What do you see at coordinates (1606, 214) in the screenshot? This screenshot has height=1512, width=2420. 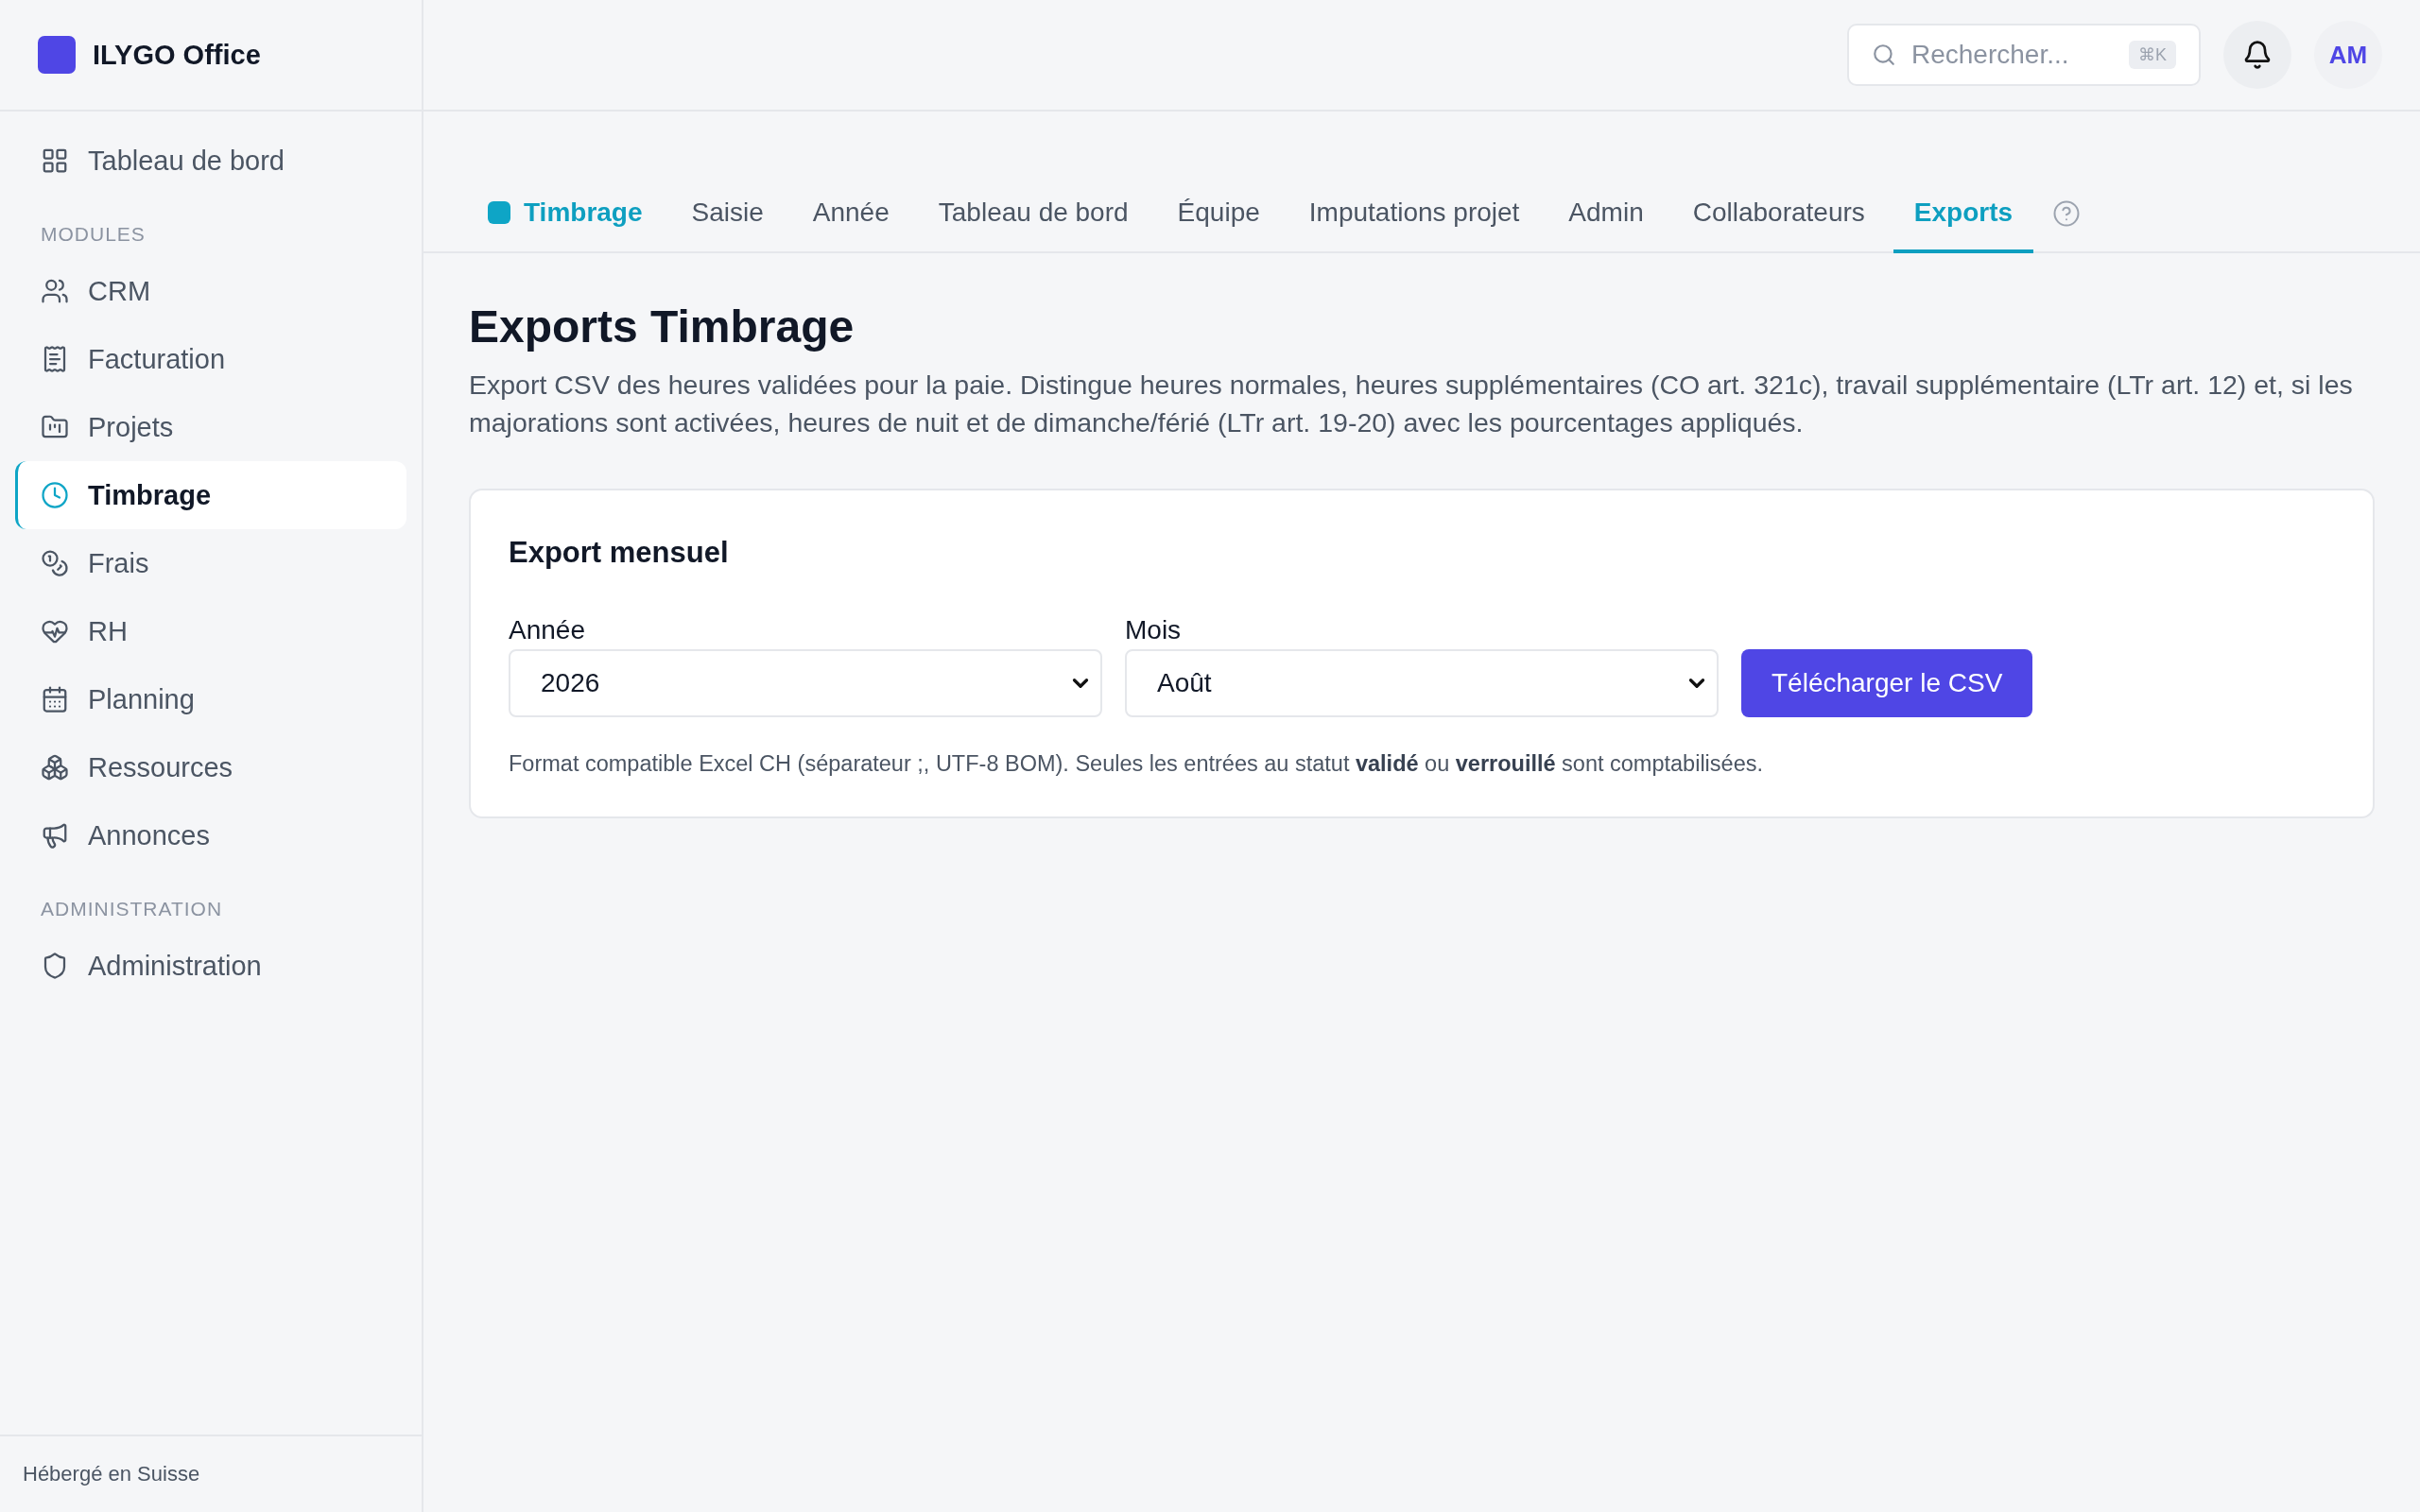 I see `tab: Admin` at bounding box center [1606, 214].